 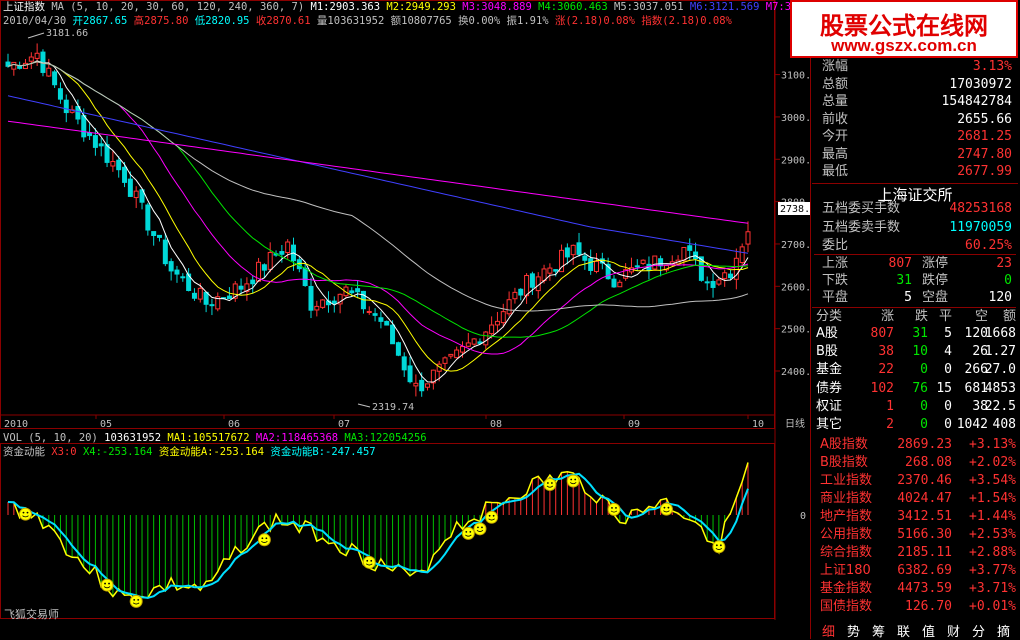 I want to click on category-down: 76, so click(x=920, y=388).